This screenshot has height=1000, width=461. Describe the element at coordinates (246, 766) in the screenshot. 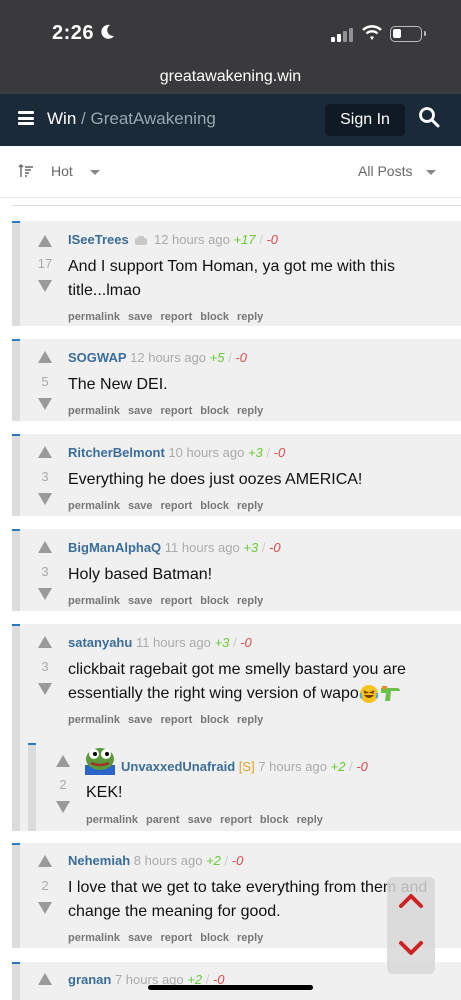

I see `author-tag: [S]` at that location.